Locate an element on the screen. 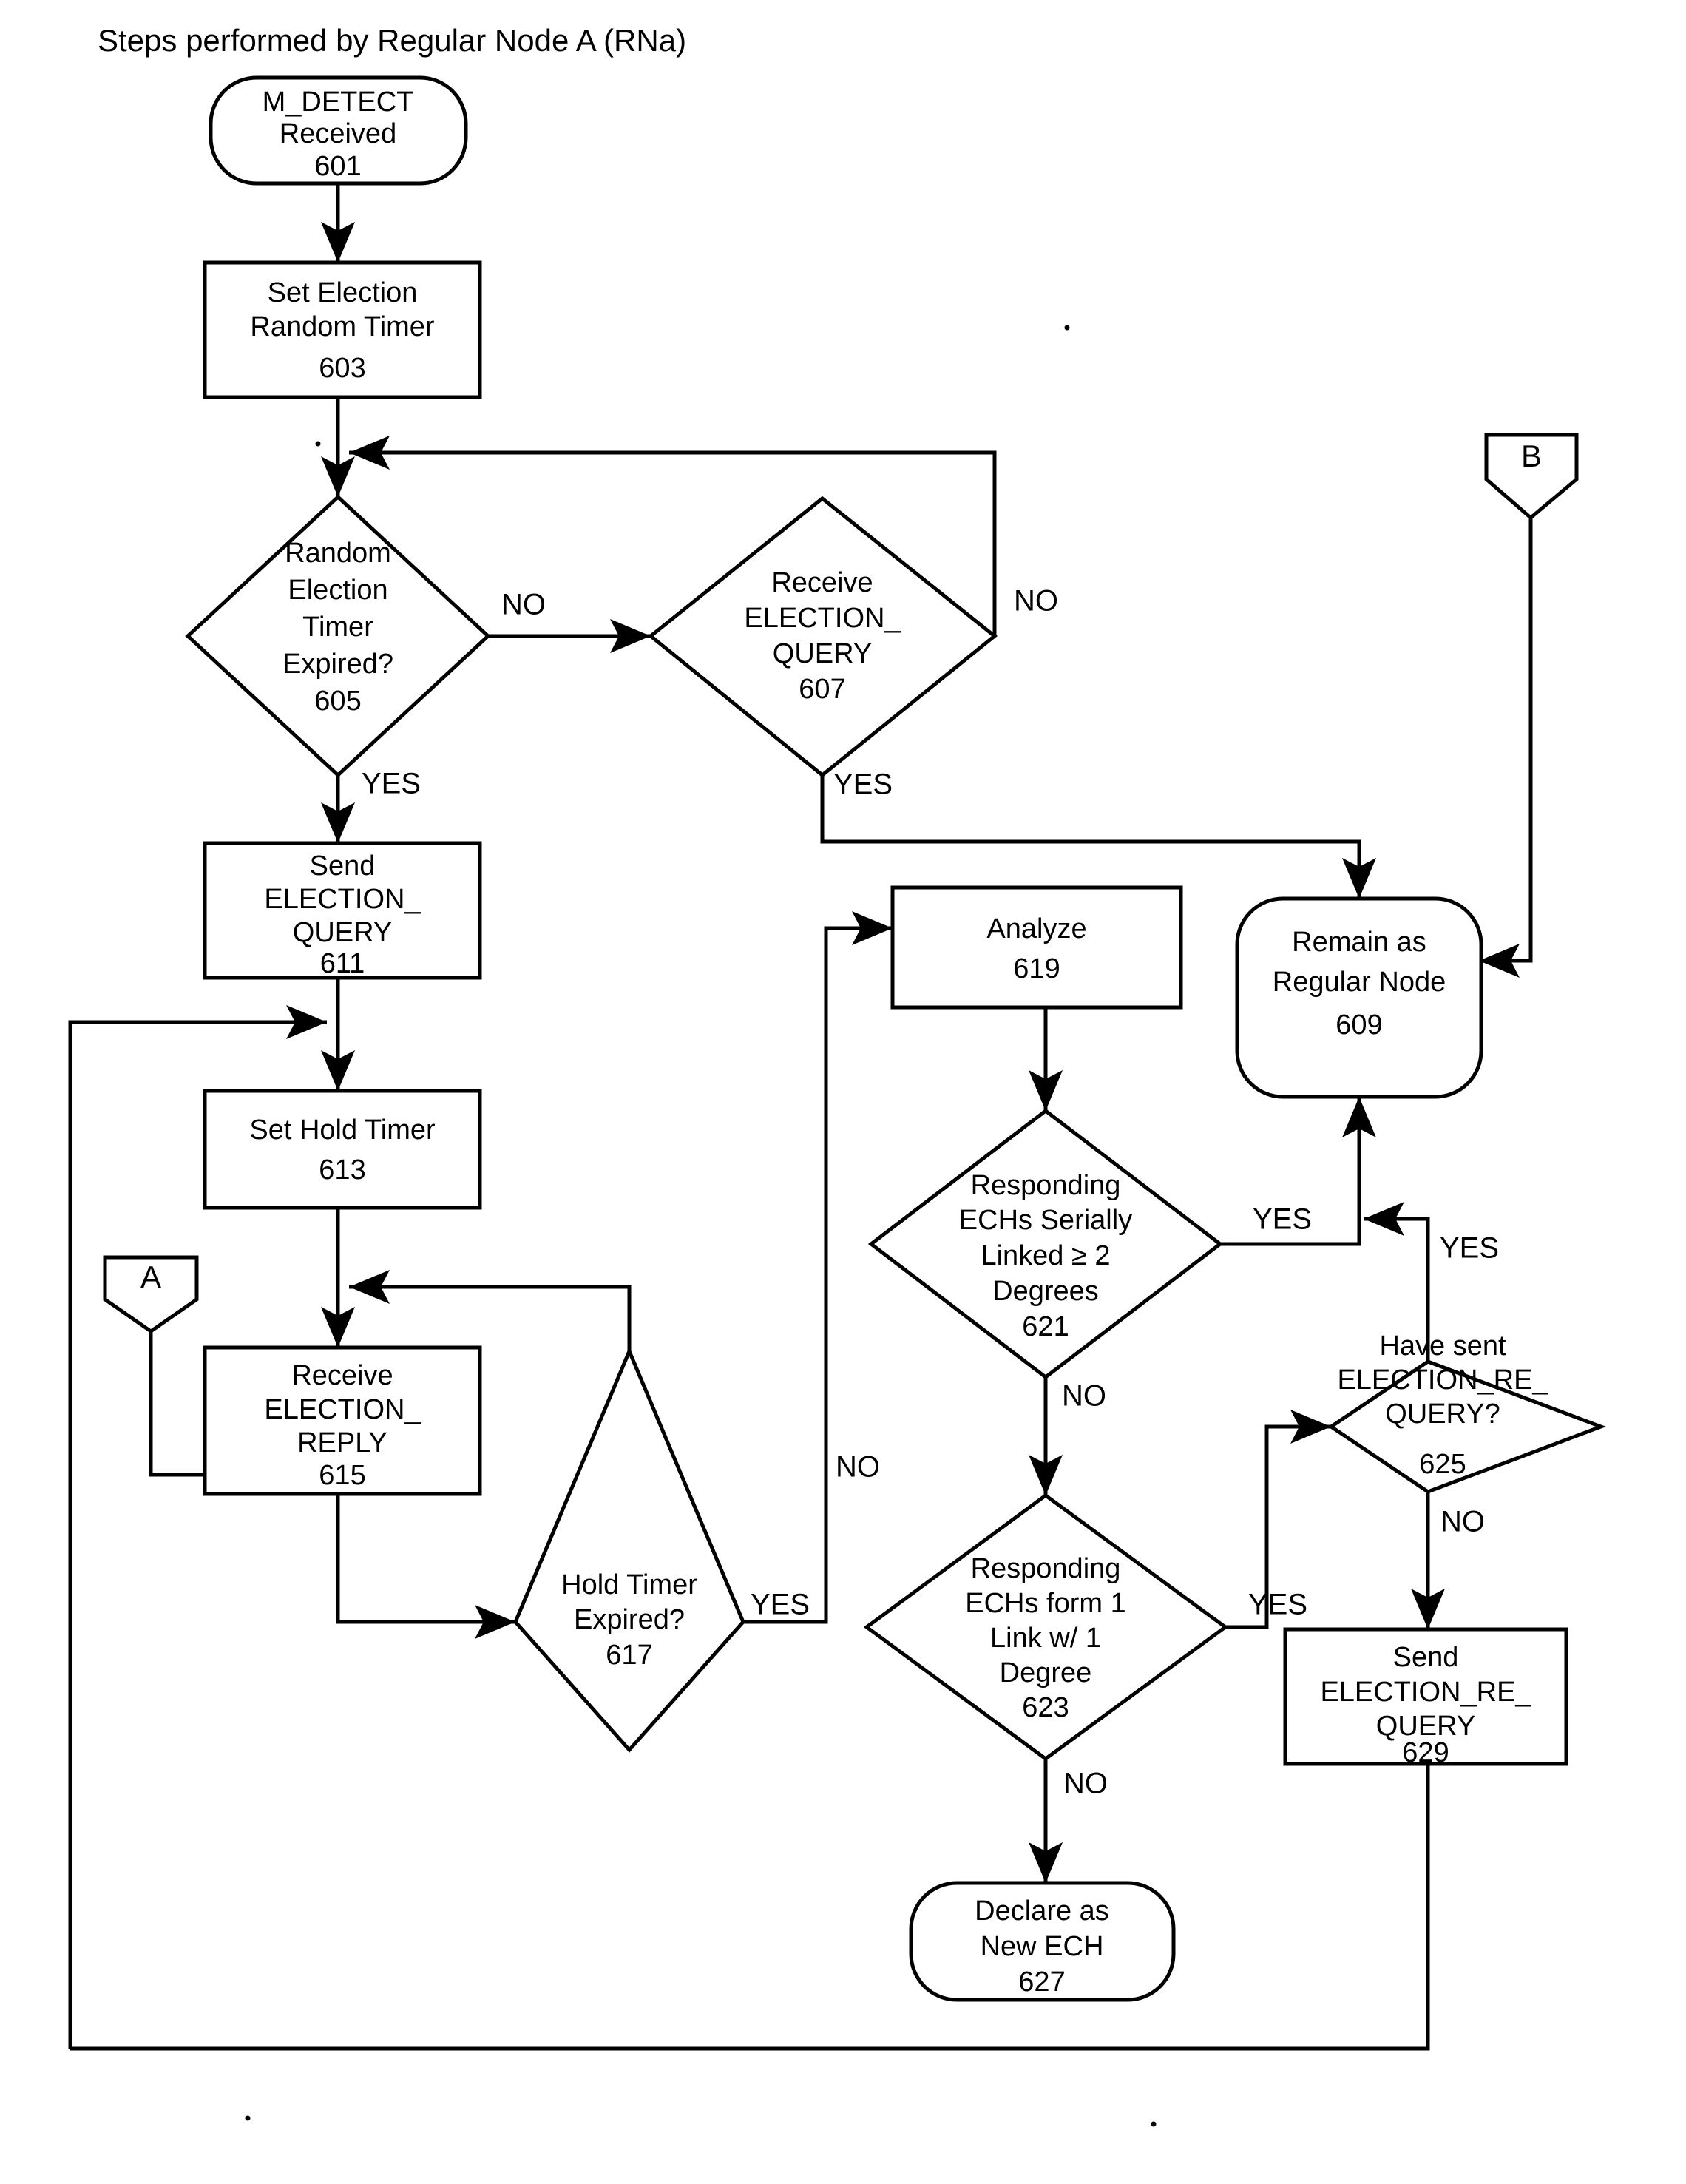 The image size is (1686, 2184). edge-617-no-loop is located at coordinates (490, 1310).